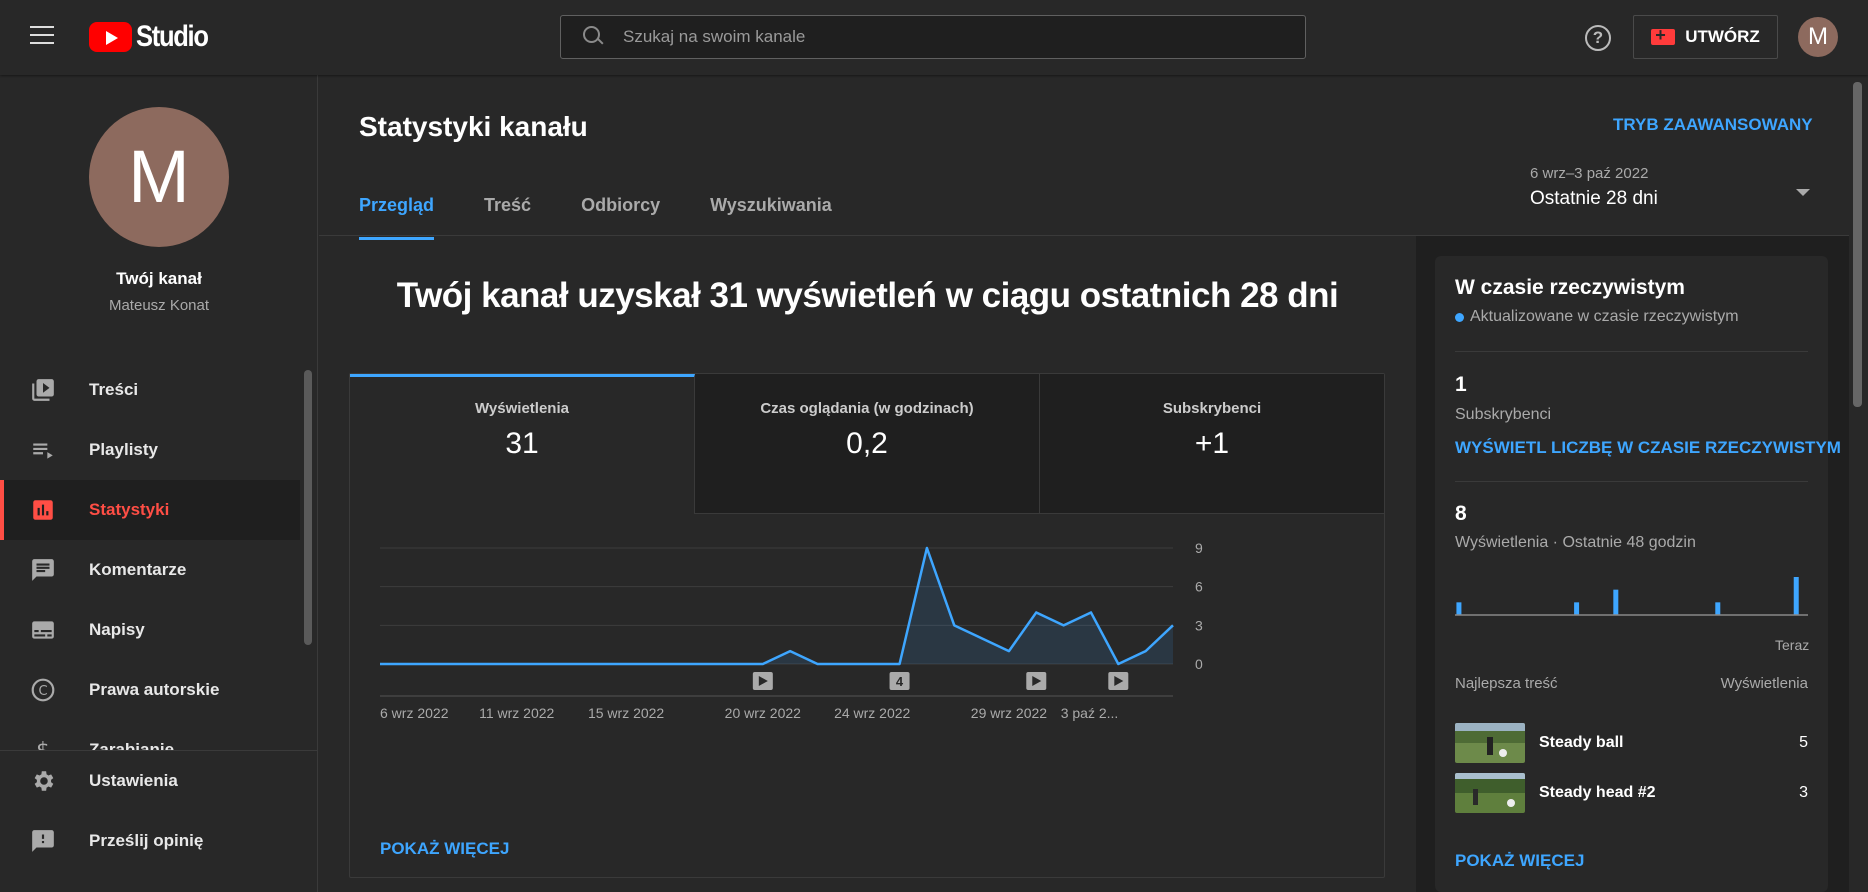 Image resolution: width=1868 pixels, height=892 pixels. Describe the element at coordinates (132, 745) in the screenshot. I see `sidebar-item-label: Zarabianie` at that location.